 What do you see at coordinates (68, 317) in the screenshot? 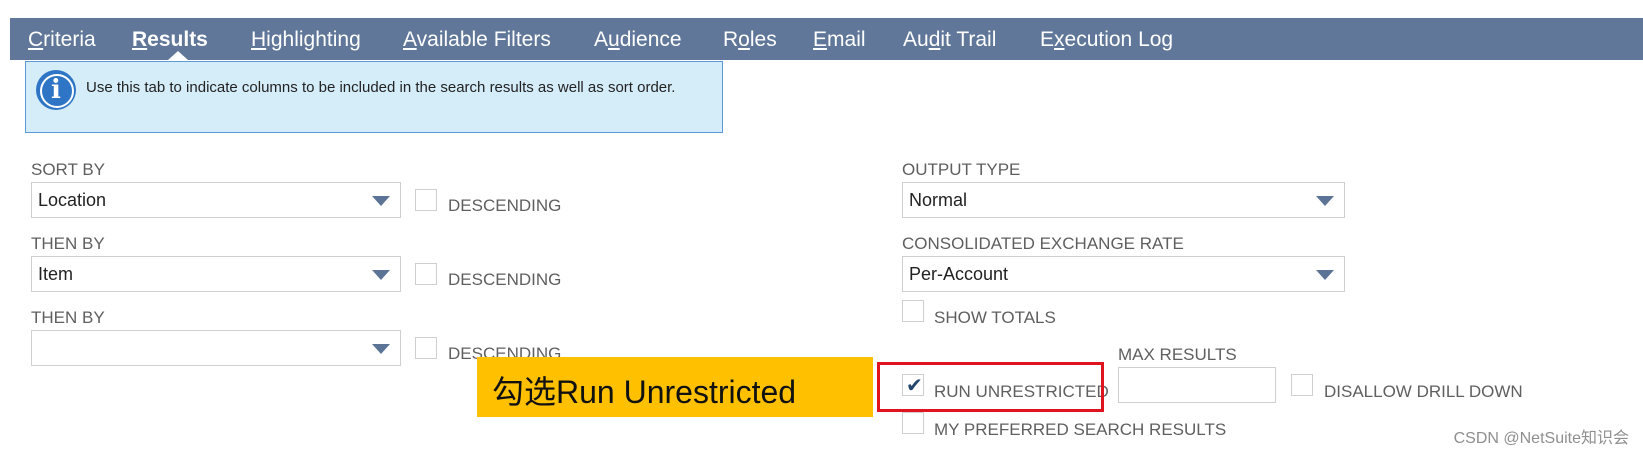
I see `then-by-2-label: THEN BY` at bounding box center [68, 317].